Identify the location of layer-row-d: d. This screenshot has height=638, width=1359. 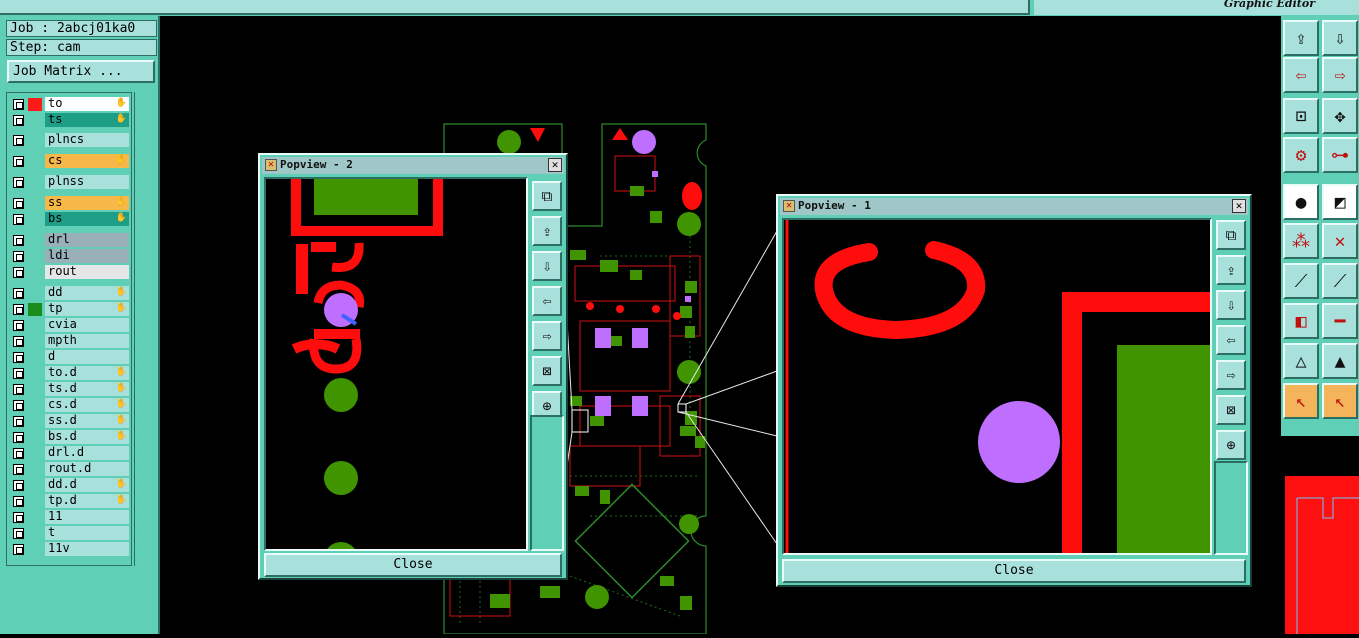
(71, 357).